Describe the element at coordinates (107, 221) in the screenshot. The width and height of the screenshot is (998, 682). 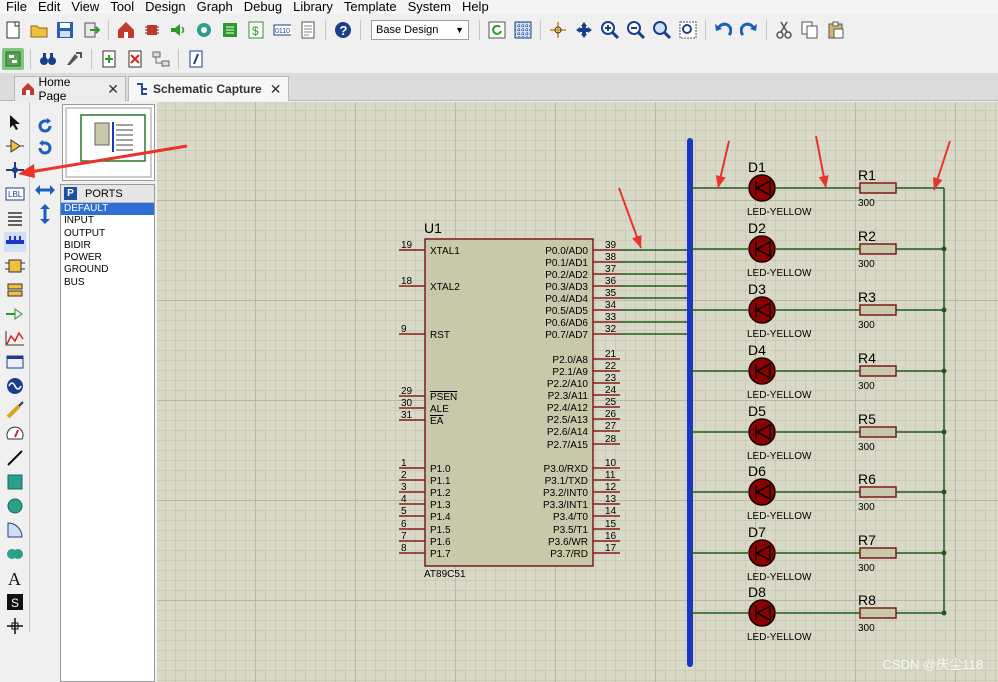
I see `port-item-input: INPUT` at that location.